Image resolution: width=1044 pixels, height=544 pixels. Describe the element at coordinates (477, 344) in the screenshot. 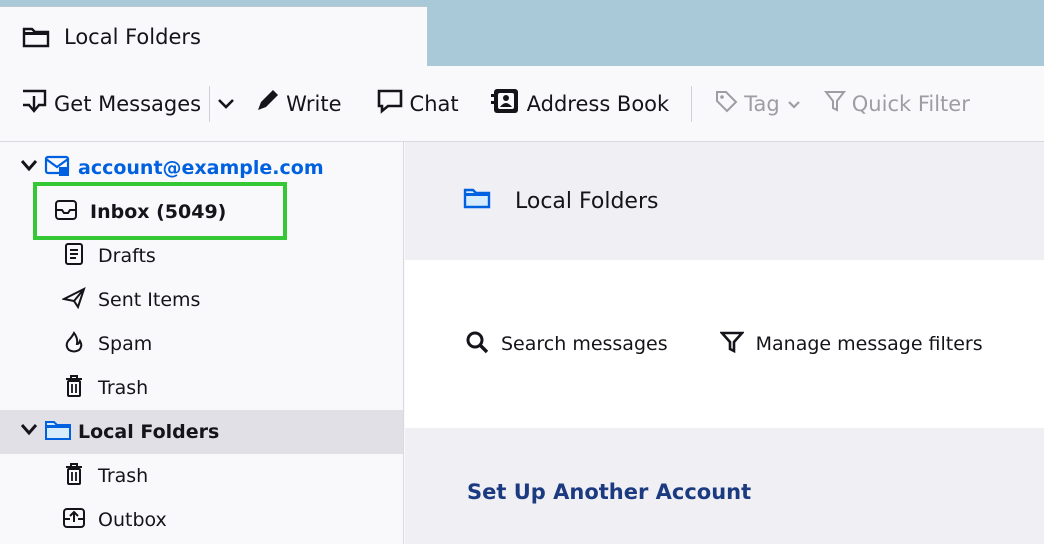

I see `search-icon` at that location.